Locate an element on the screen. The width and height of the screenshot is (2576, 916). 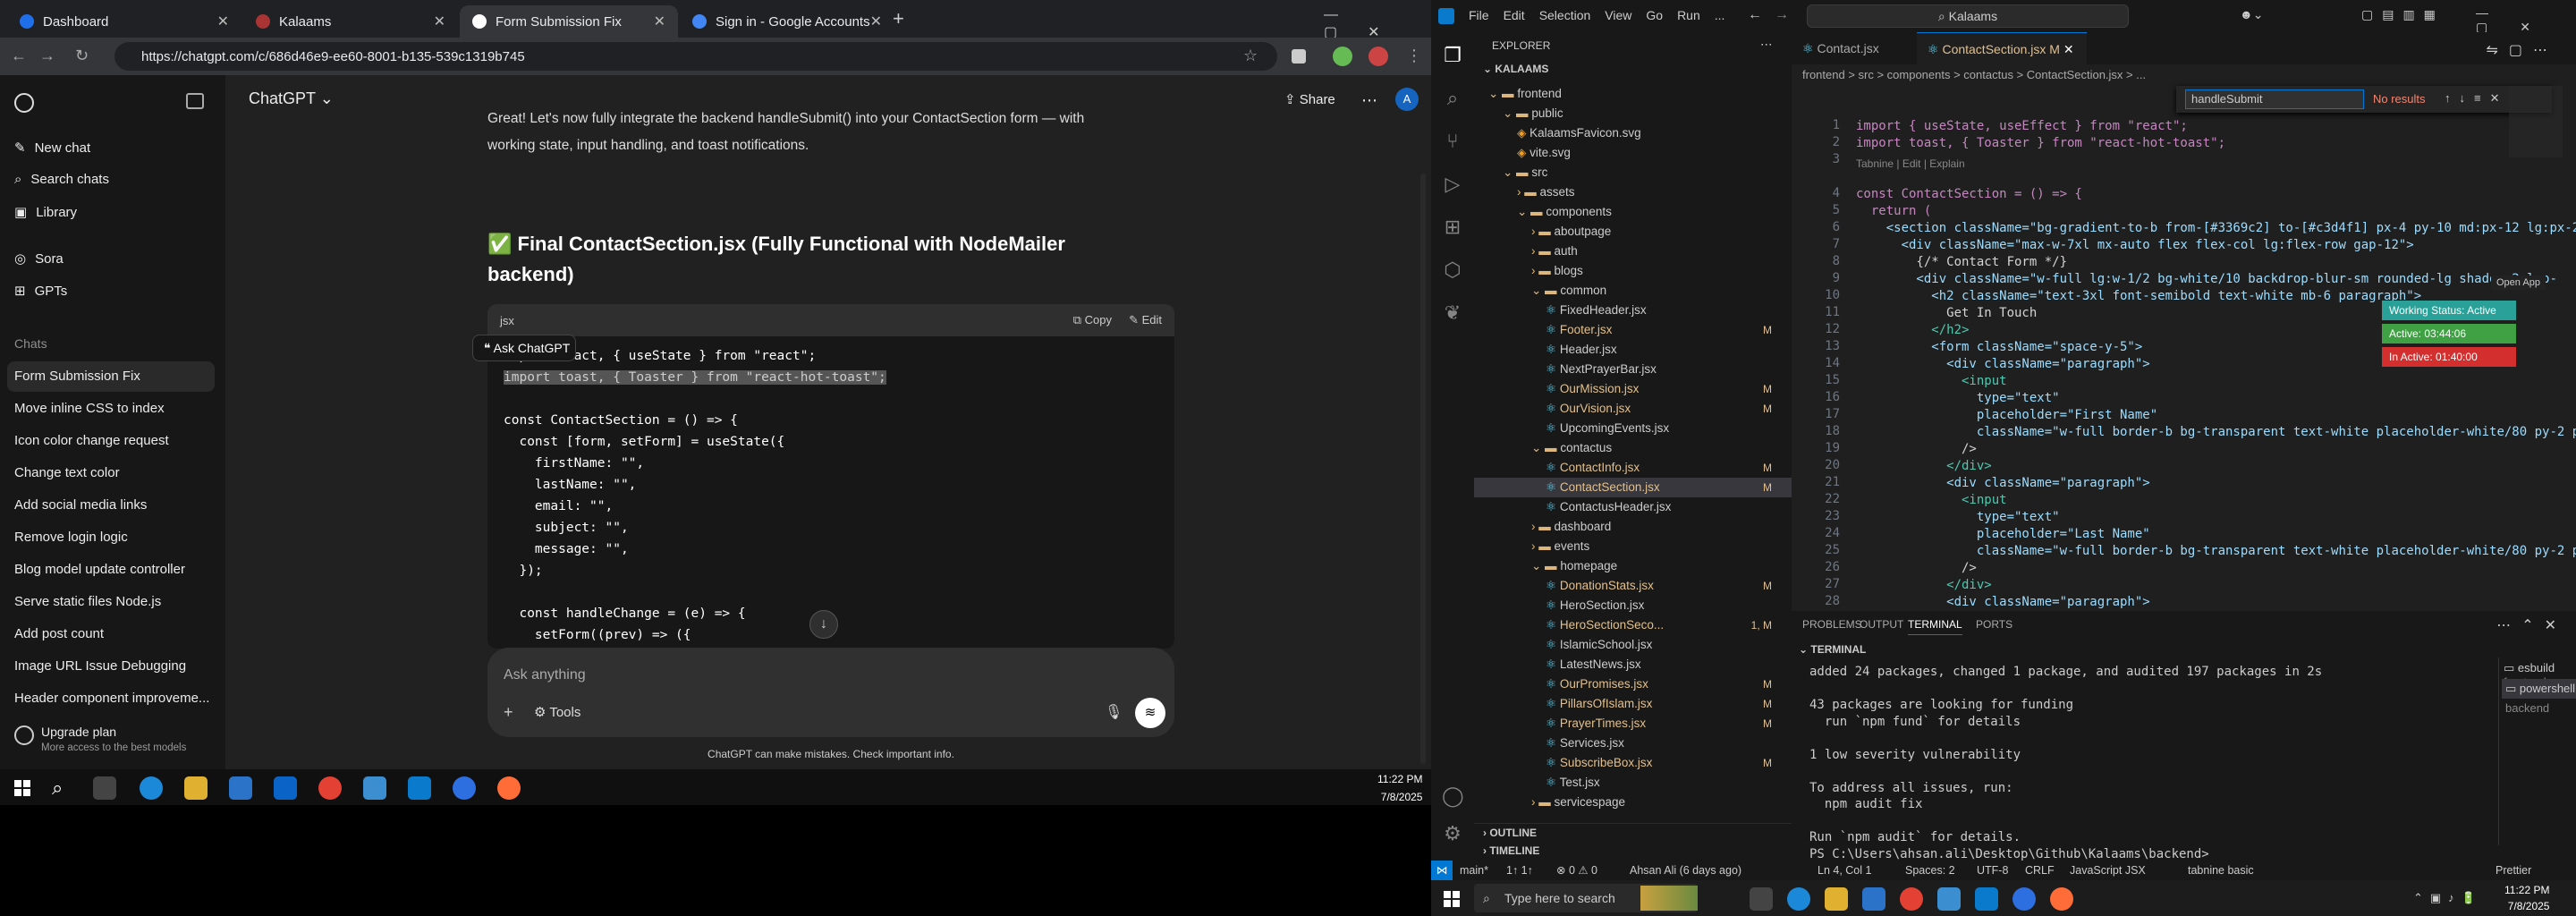
tree-file: ⚛ UpcomingEvents.jsx is located at coordinates (1633, 428).